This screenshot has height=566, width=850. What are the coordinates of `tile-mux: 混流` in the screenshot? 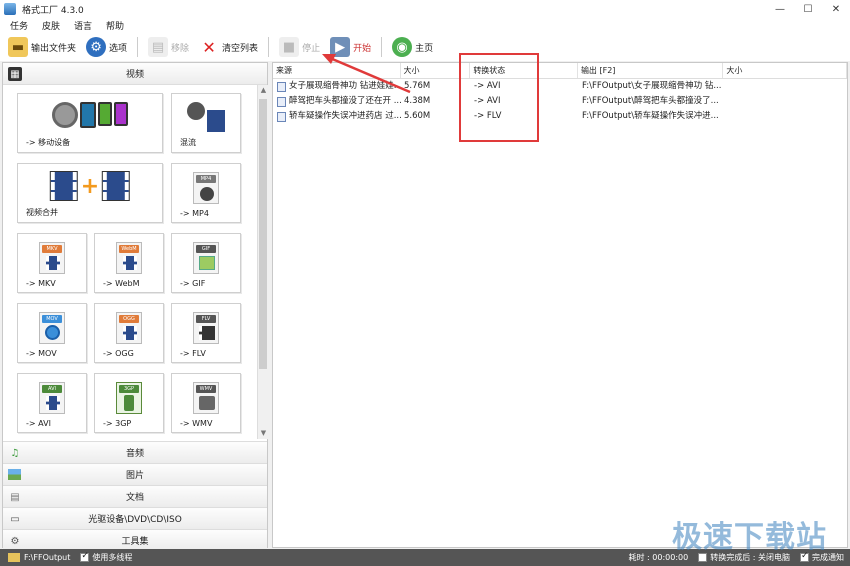 It's located at (206, 123).